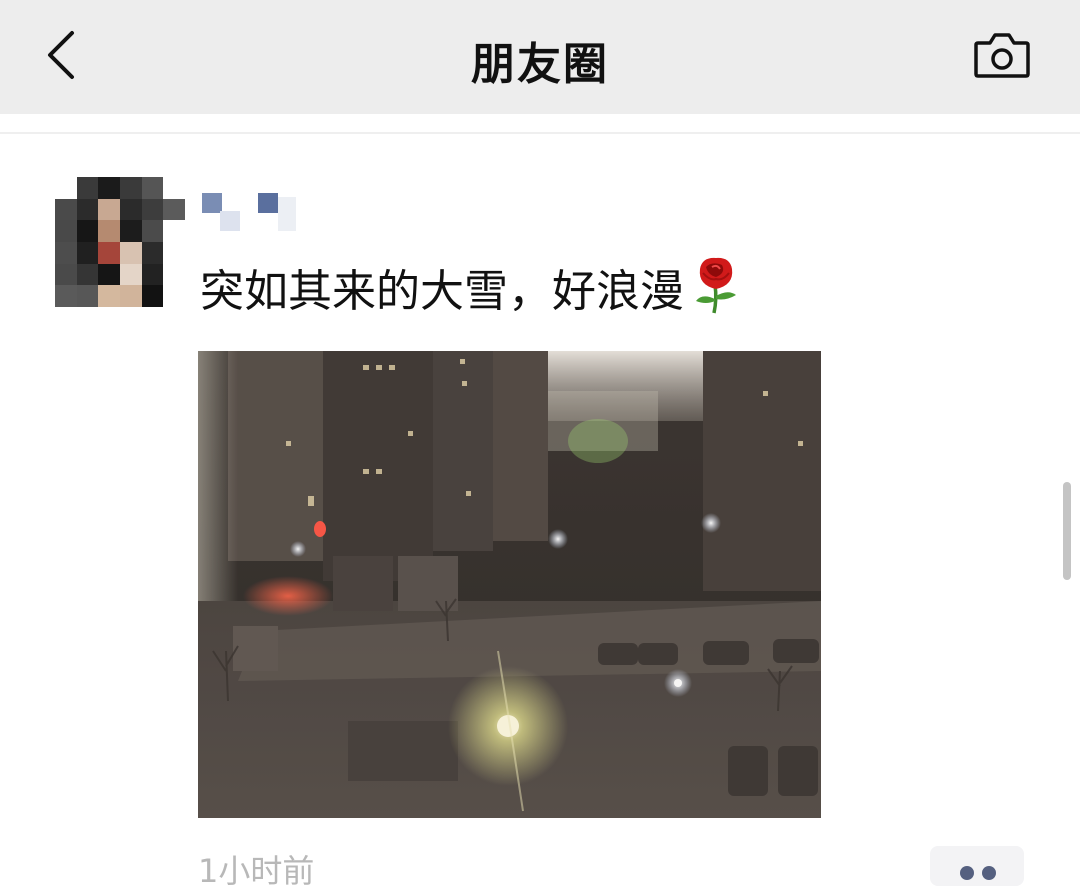 This screenshot has width=1080, height=892. I want to click on post-text-content: 突如其来的大雪，好浪漫, so click(442, 291).